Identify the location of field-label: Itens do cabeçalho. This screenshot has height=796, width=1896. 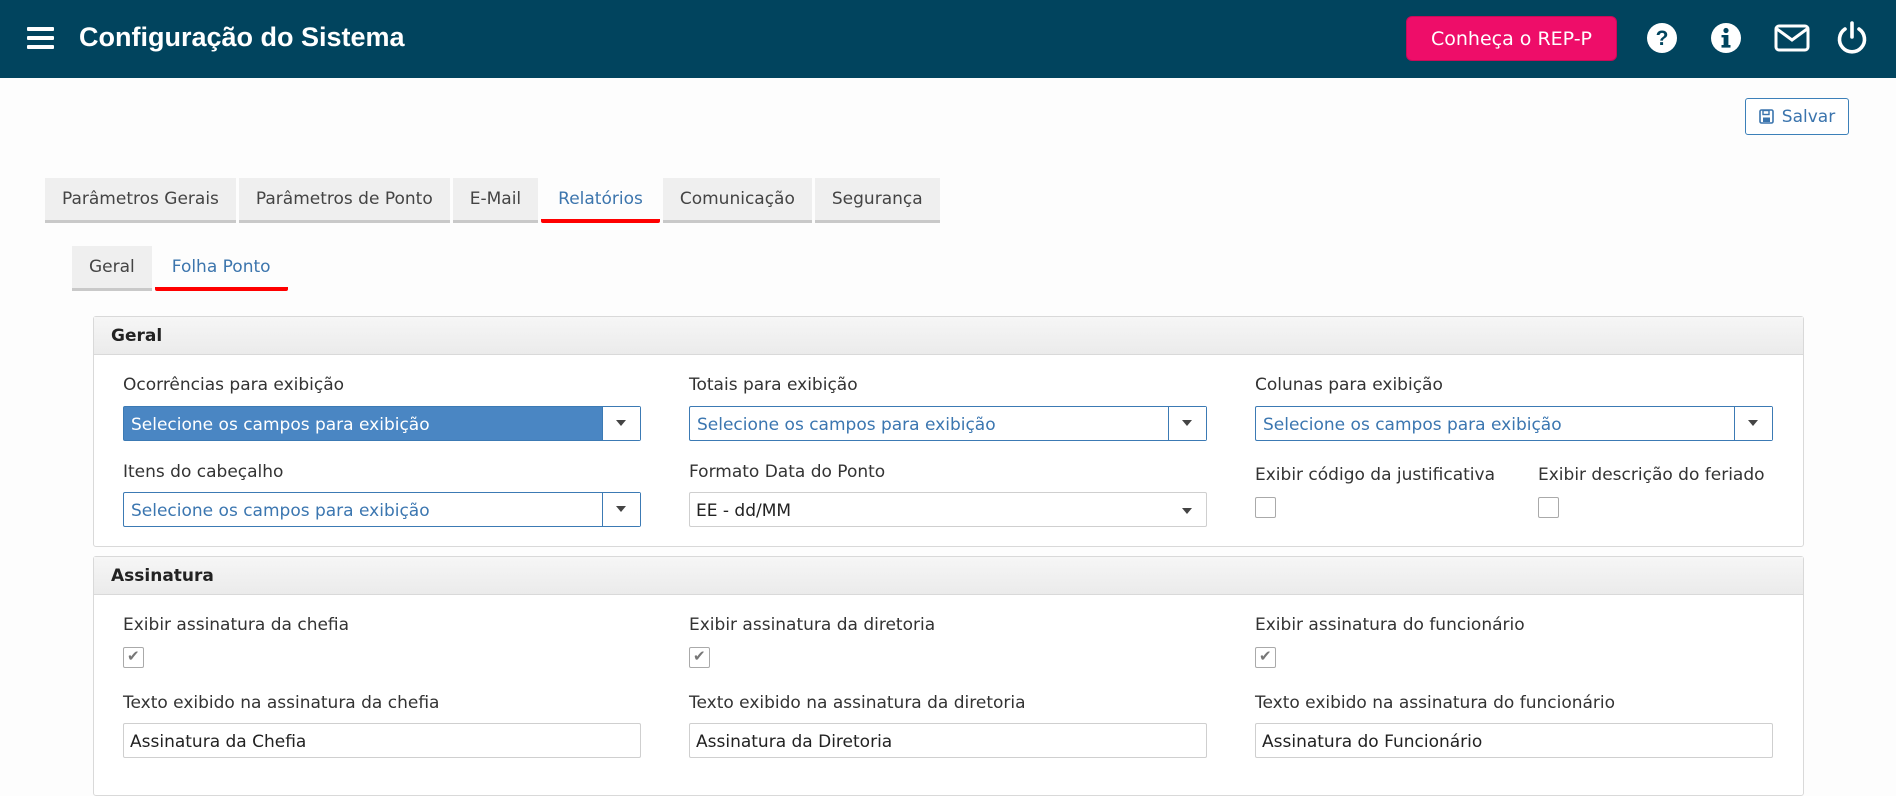
(203, 472).